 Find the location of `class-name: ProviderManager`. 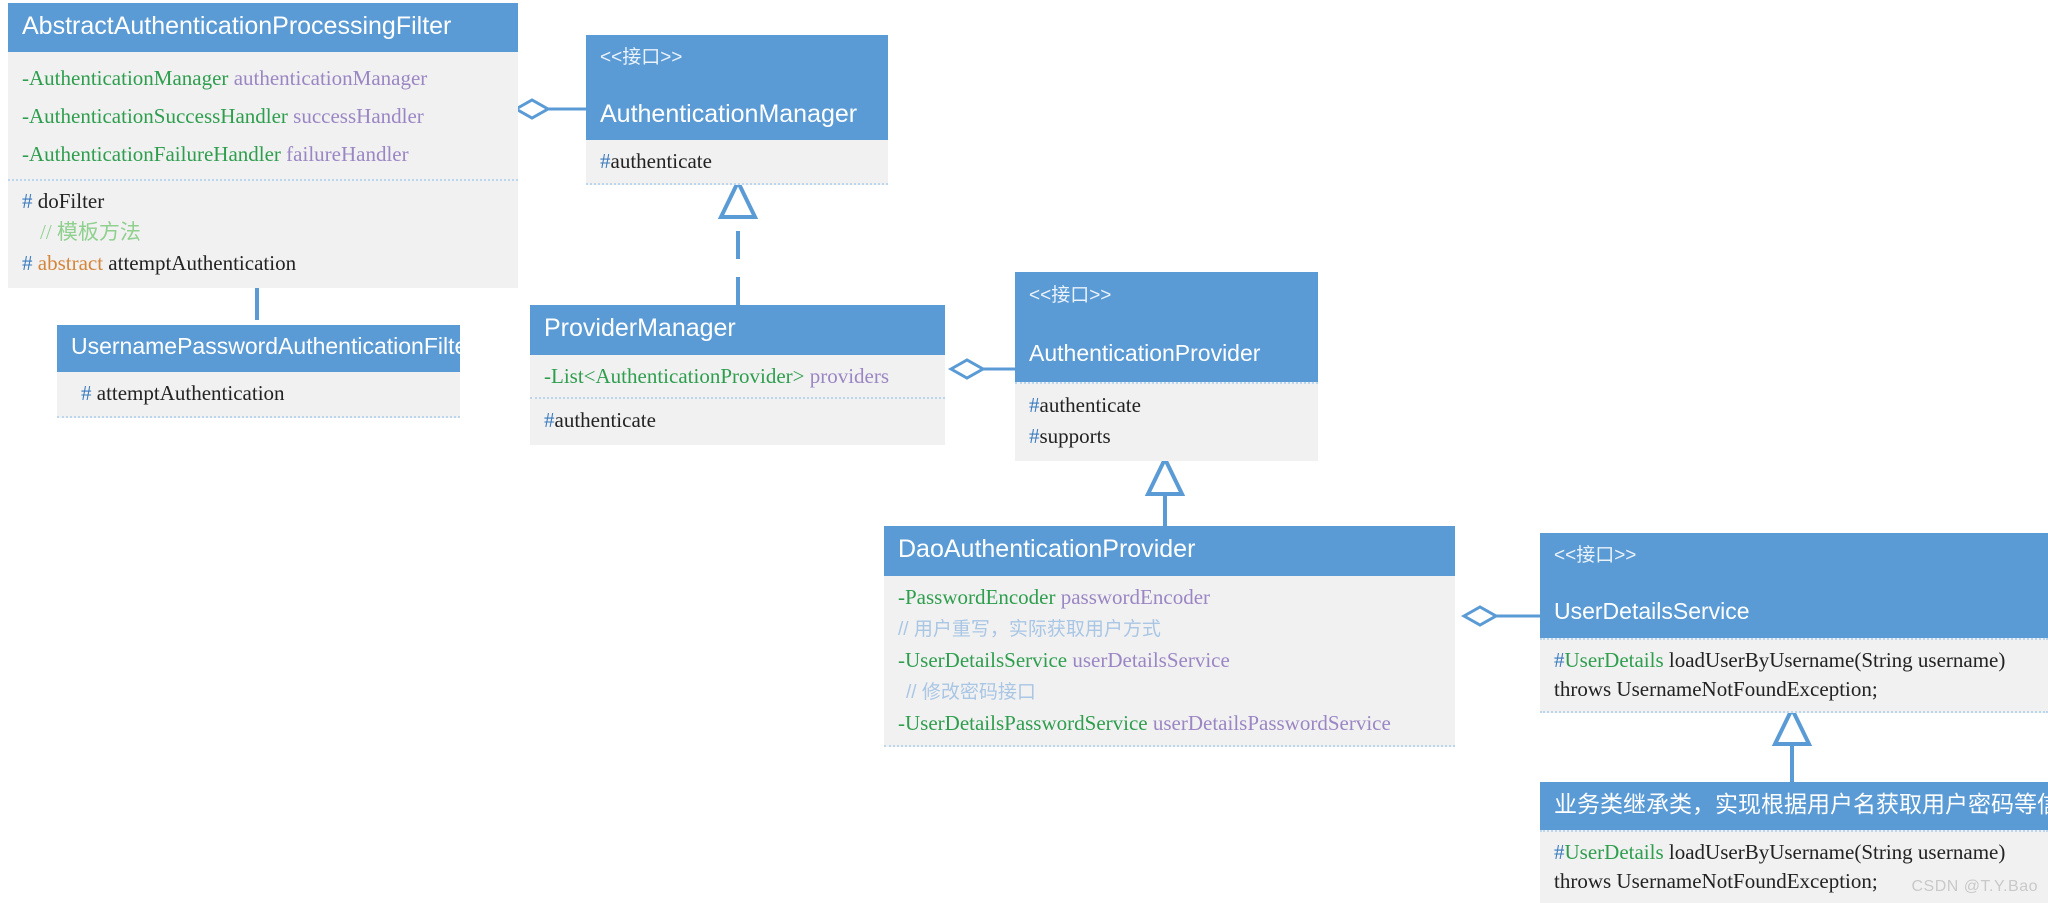

class-name: ProviderManager is located at coordinates (640, 328).